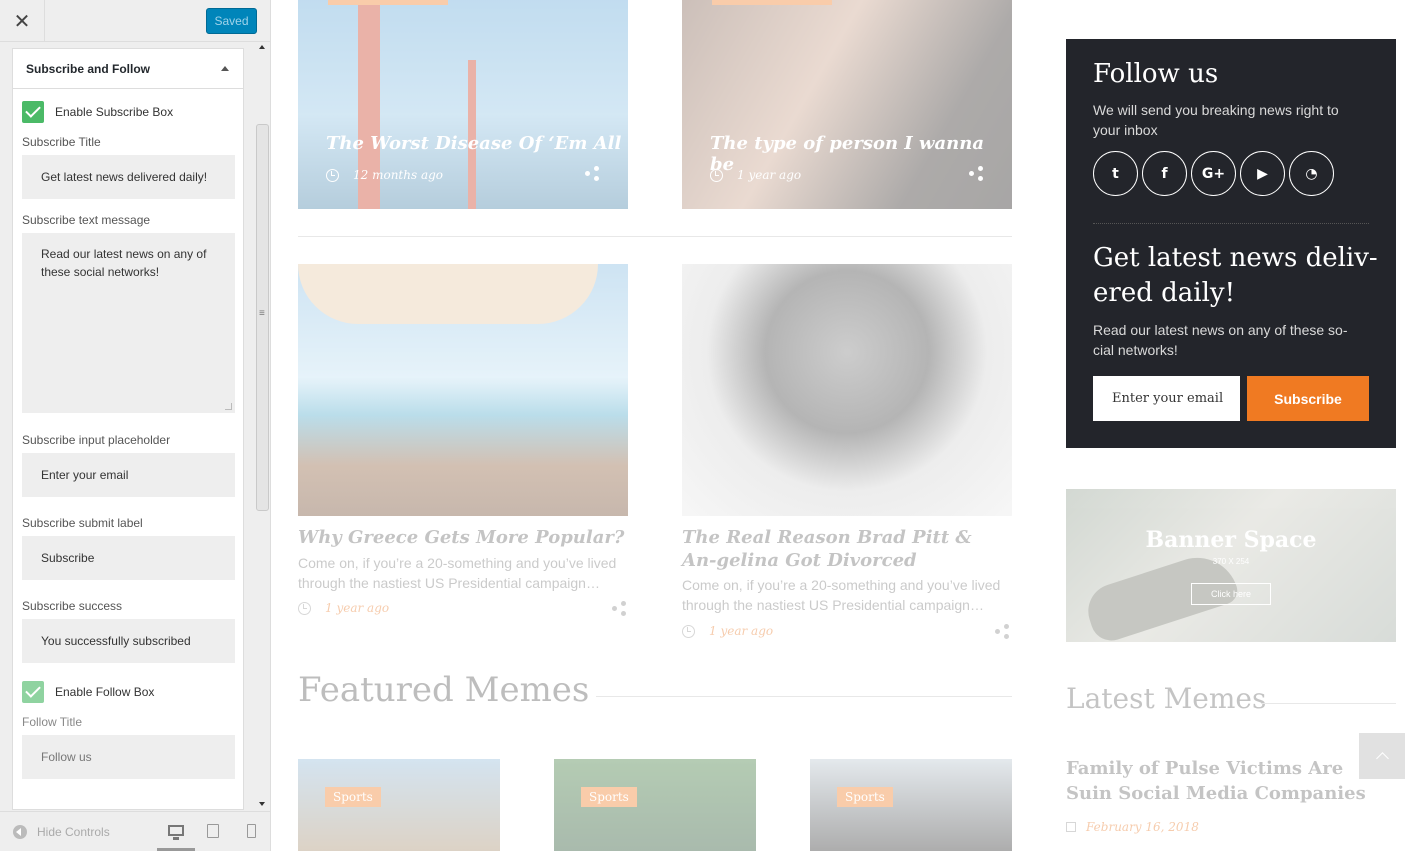  What do you see at coordinates (847, 104) in the screenshot?
I see `post-card-2: The type of person I wanna be 1 year ago` at bounding box center [847, 104].